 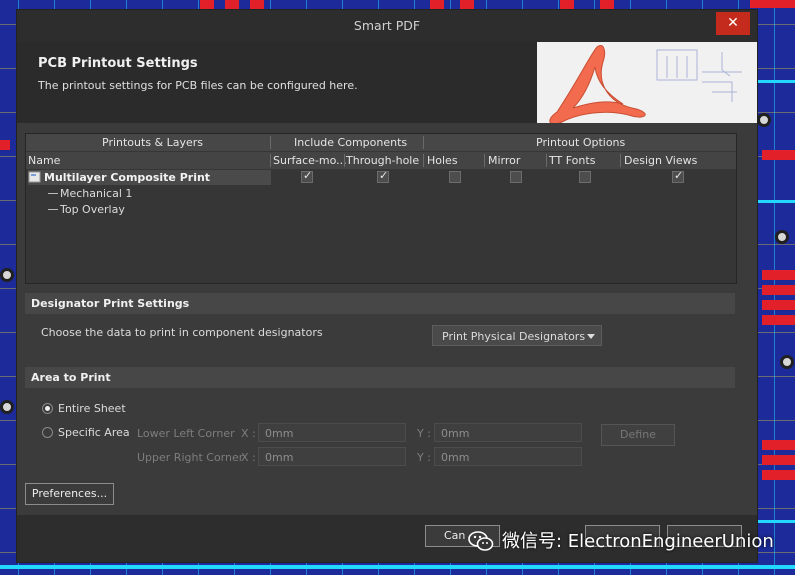 I want to click on col-design-views: Design Views, so click(x=660, y=160).